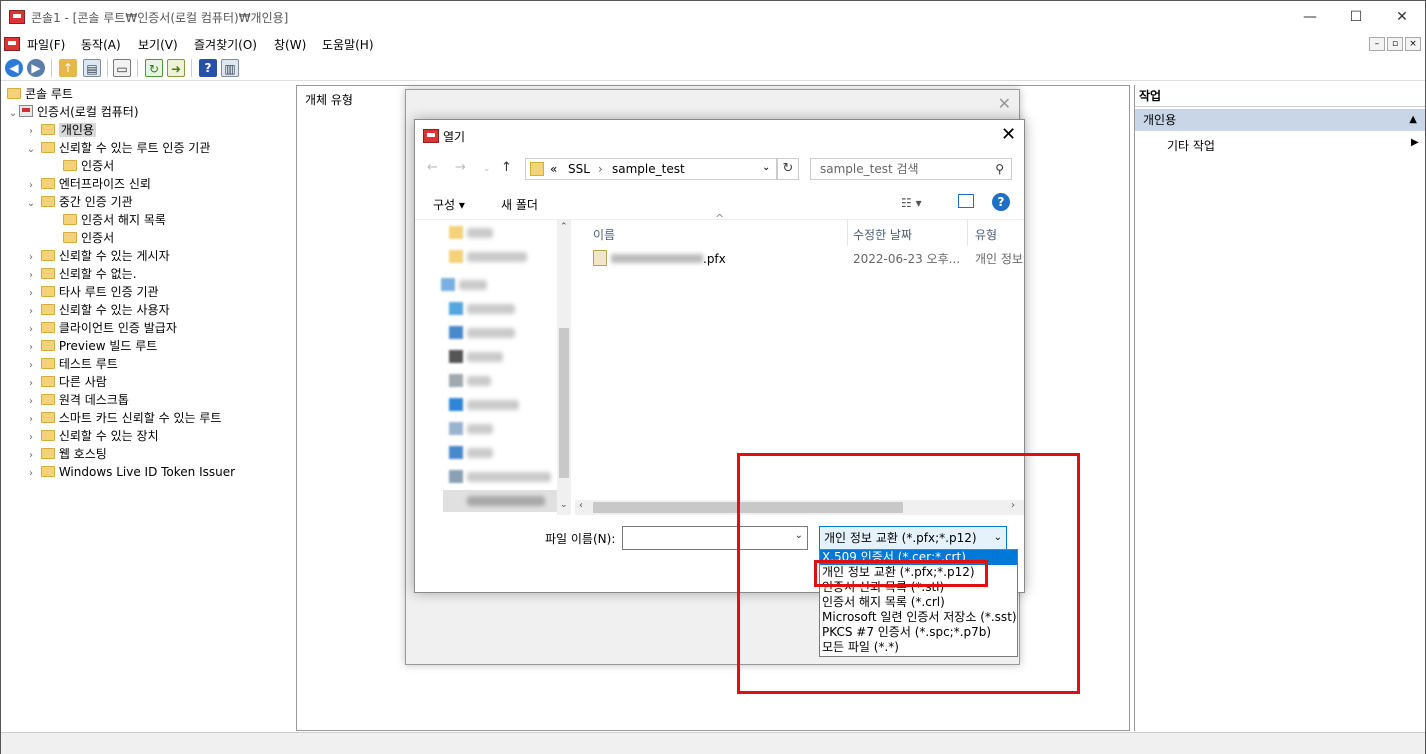 The image size is (1426, 754). Describe the element at coordinates (81, 274) in the screenshot. I see `tree-node-untrusted: › 신뢰할 수 없는.` at that location.